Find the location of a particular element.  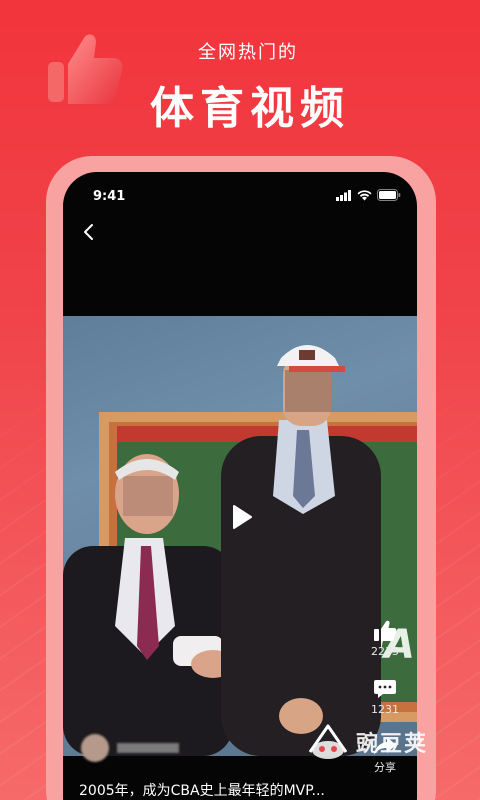

status-time: 9:41 is located at coordinates (109, 196).